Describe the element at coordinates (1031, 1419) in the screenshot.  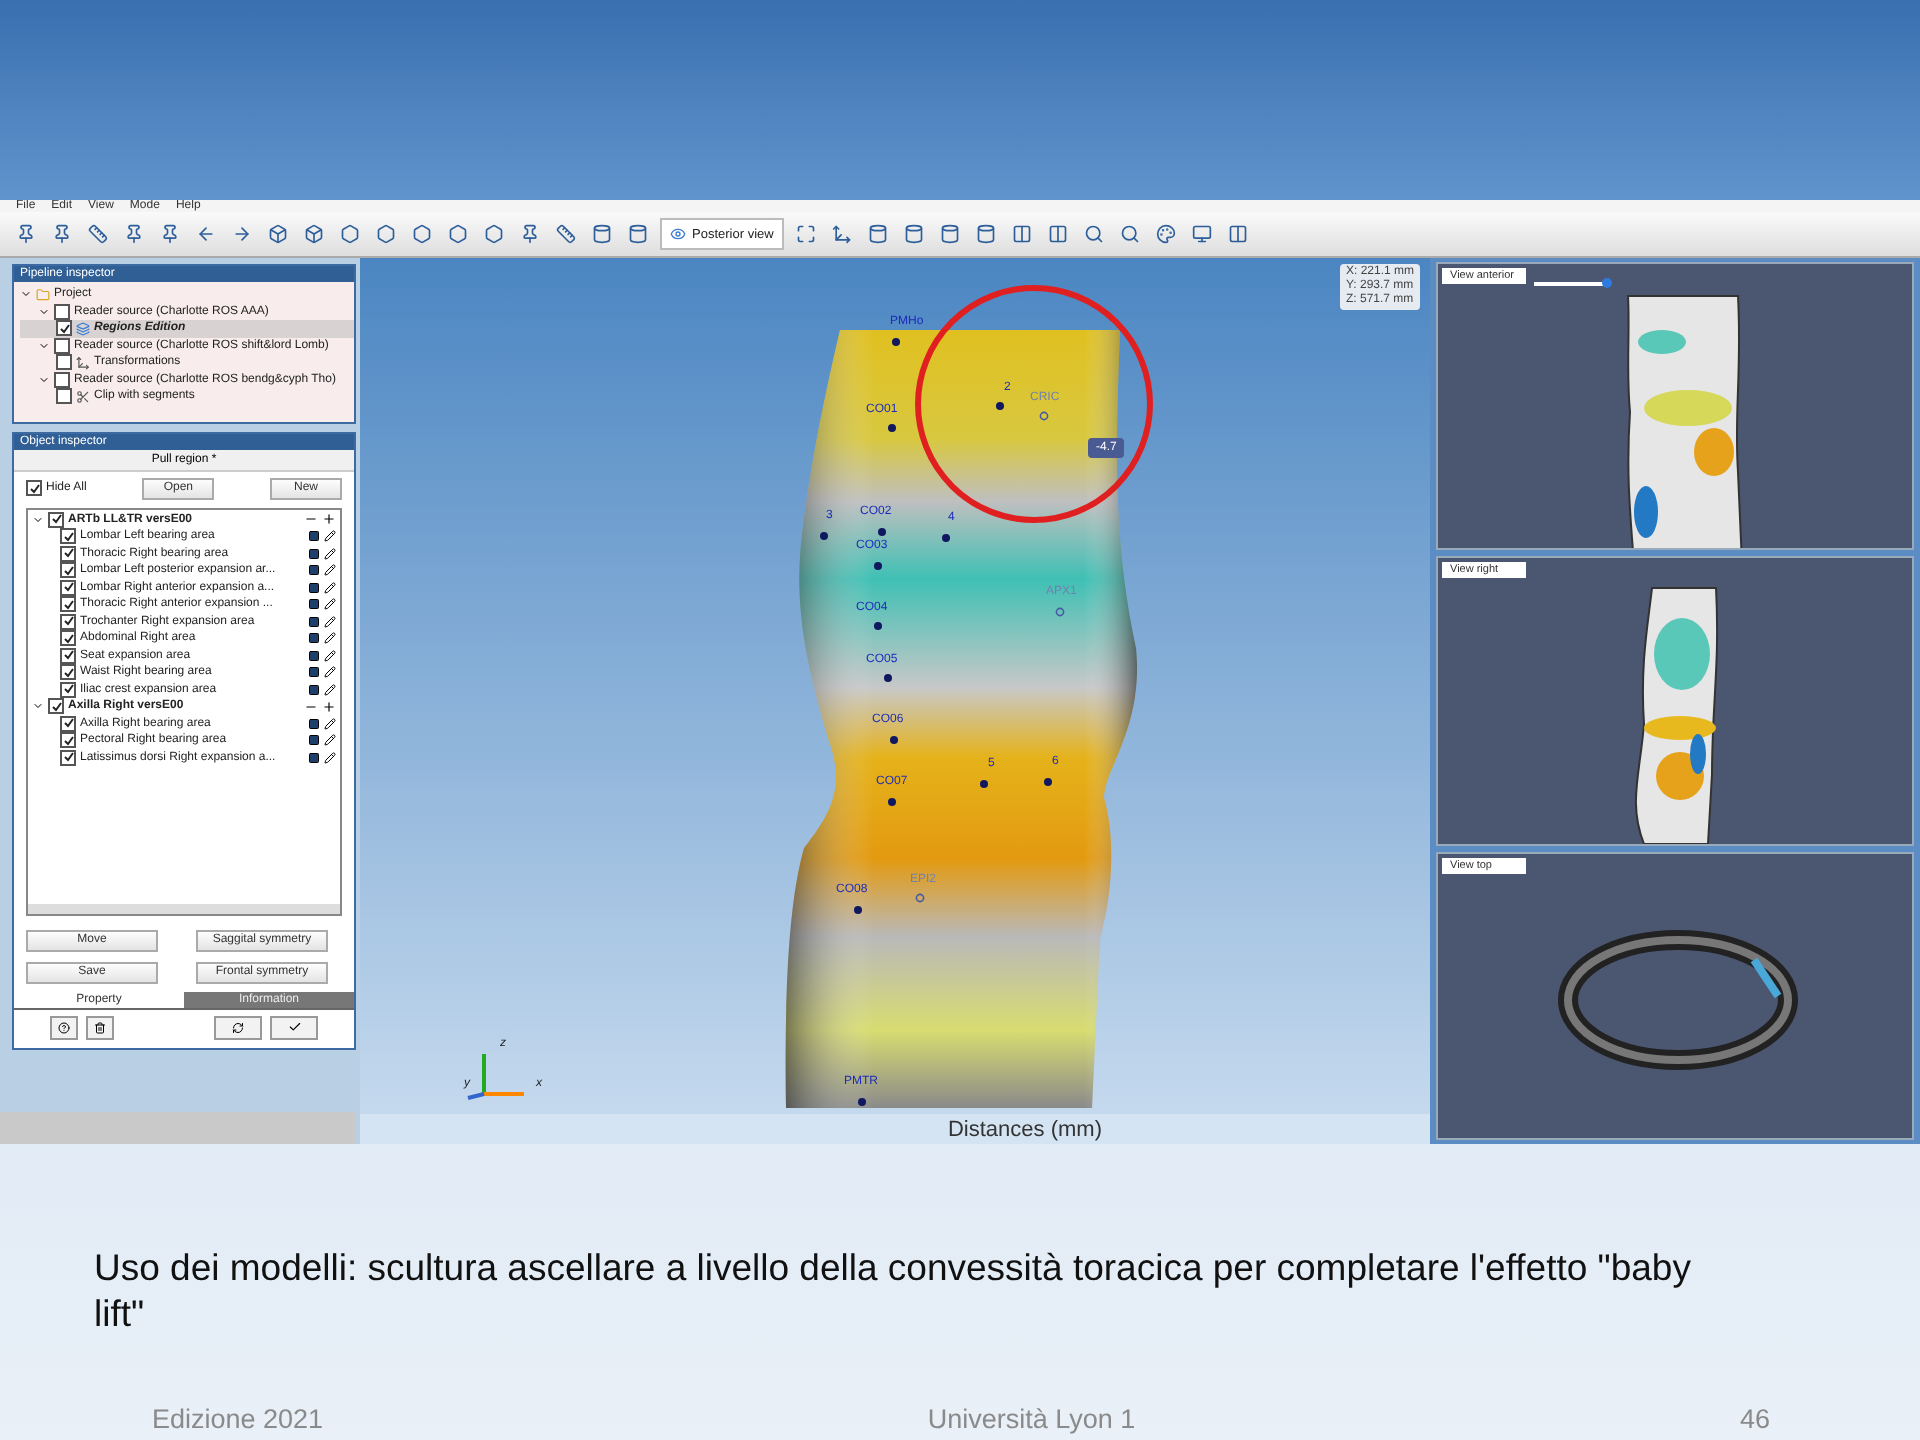
I see `footer-university: Università Lyon 1` at that location.